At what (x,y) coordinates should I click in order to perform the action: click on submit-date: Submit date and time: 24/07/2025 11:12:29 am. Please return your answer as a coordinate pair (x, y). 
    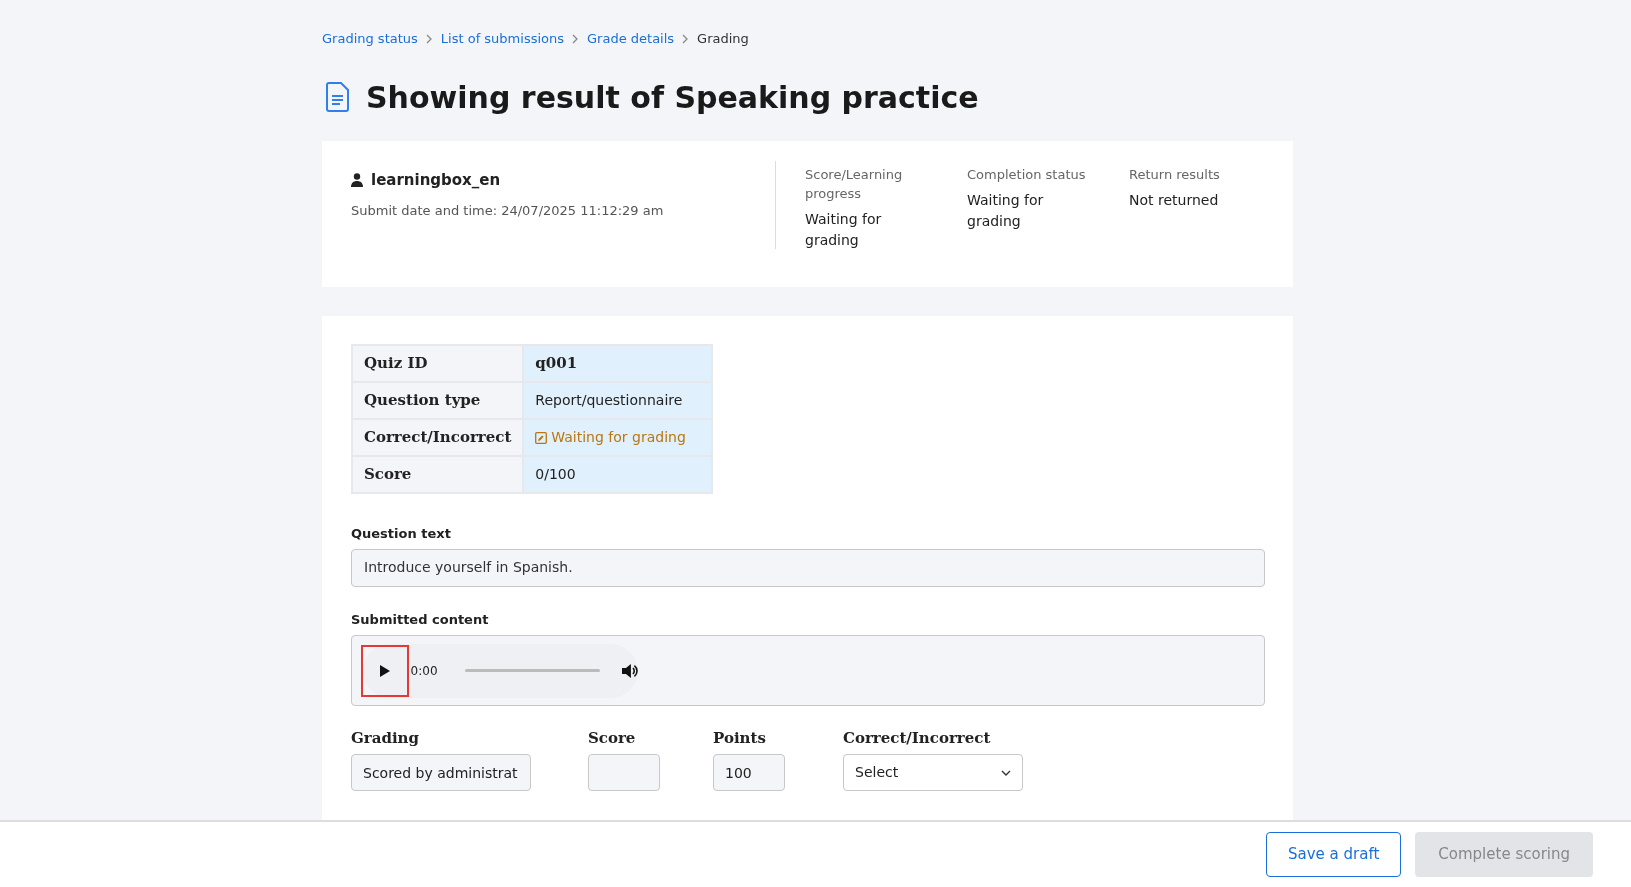
    Looking at the image, I should click on (508, 210).